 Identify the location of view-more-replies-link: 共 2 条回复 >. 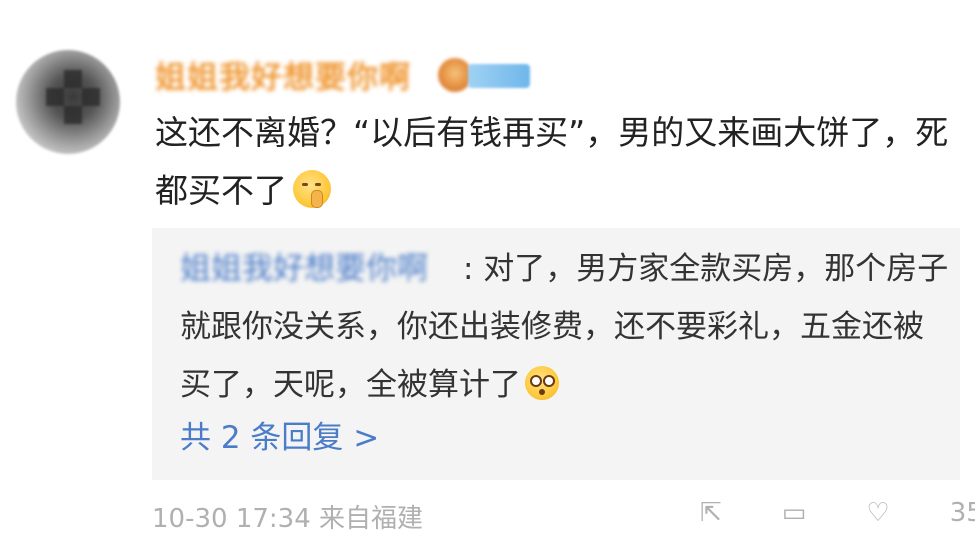
(279, 434).